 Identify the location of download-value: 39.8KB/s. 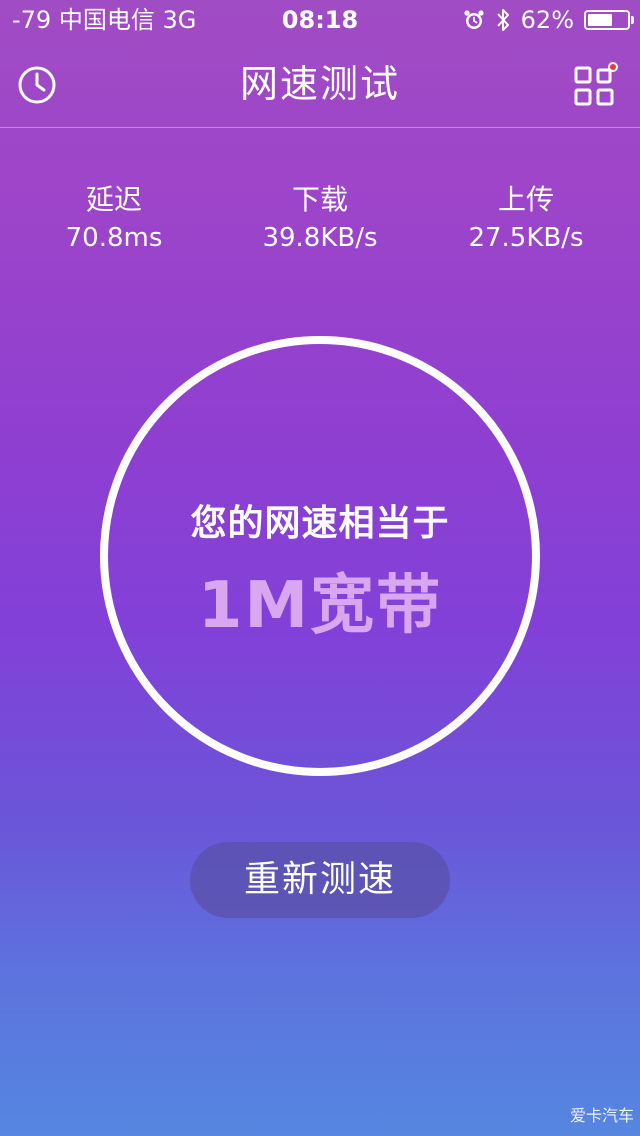
(320, 238).